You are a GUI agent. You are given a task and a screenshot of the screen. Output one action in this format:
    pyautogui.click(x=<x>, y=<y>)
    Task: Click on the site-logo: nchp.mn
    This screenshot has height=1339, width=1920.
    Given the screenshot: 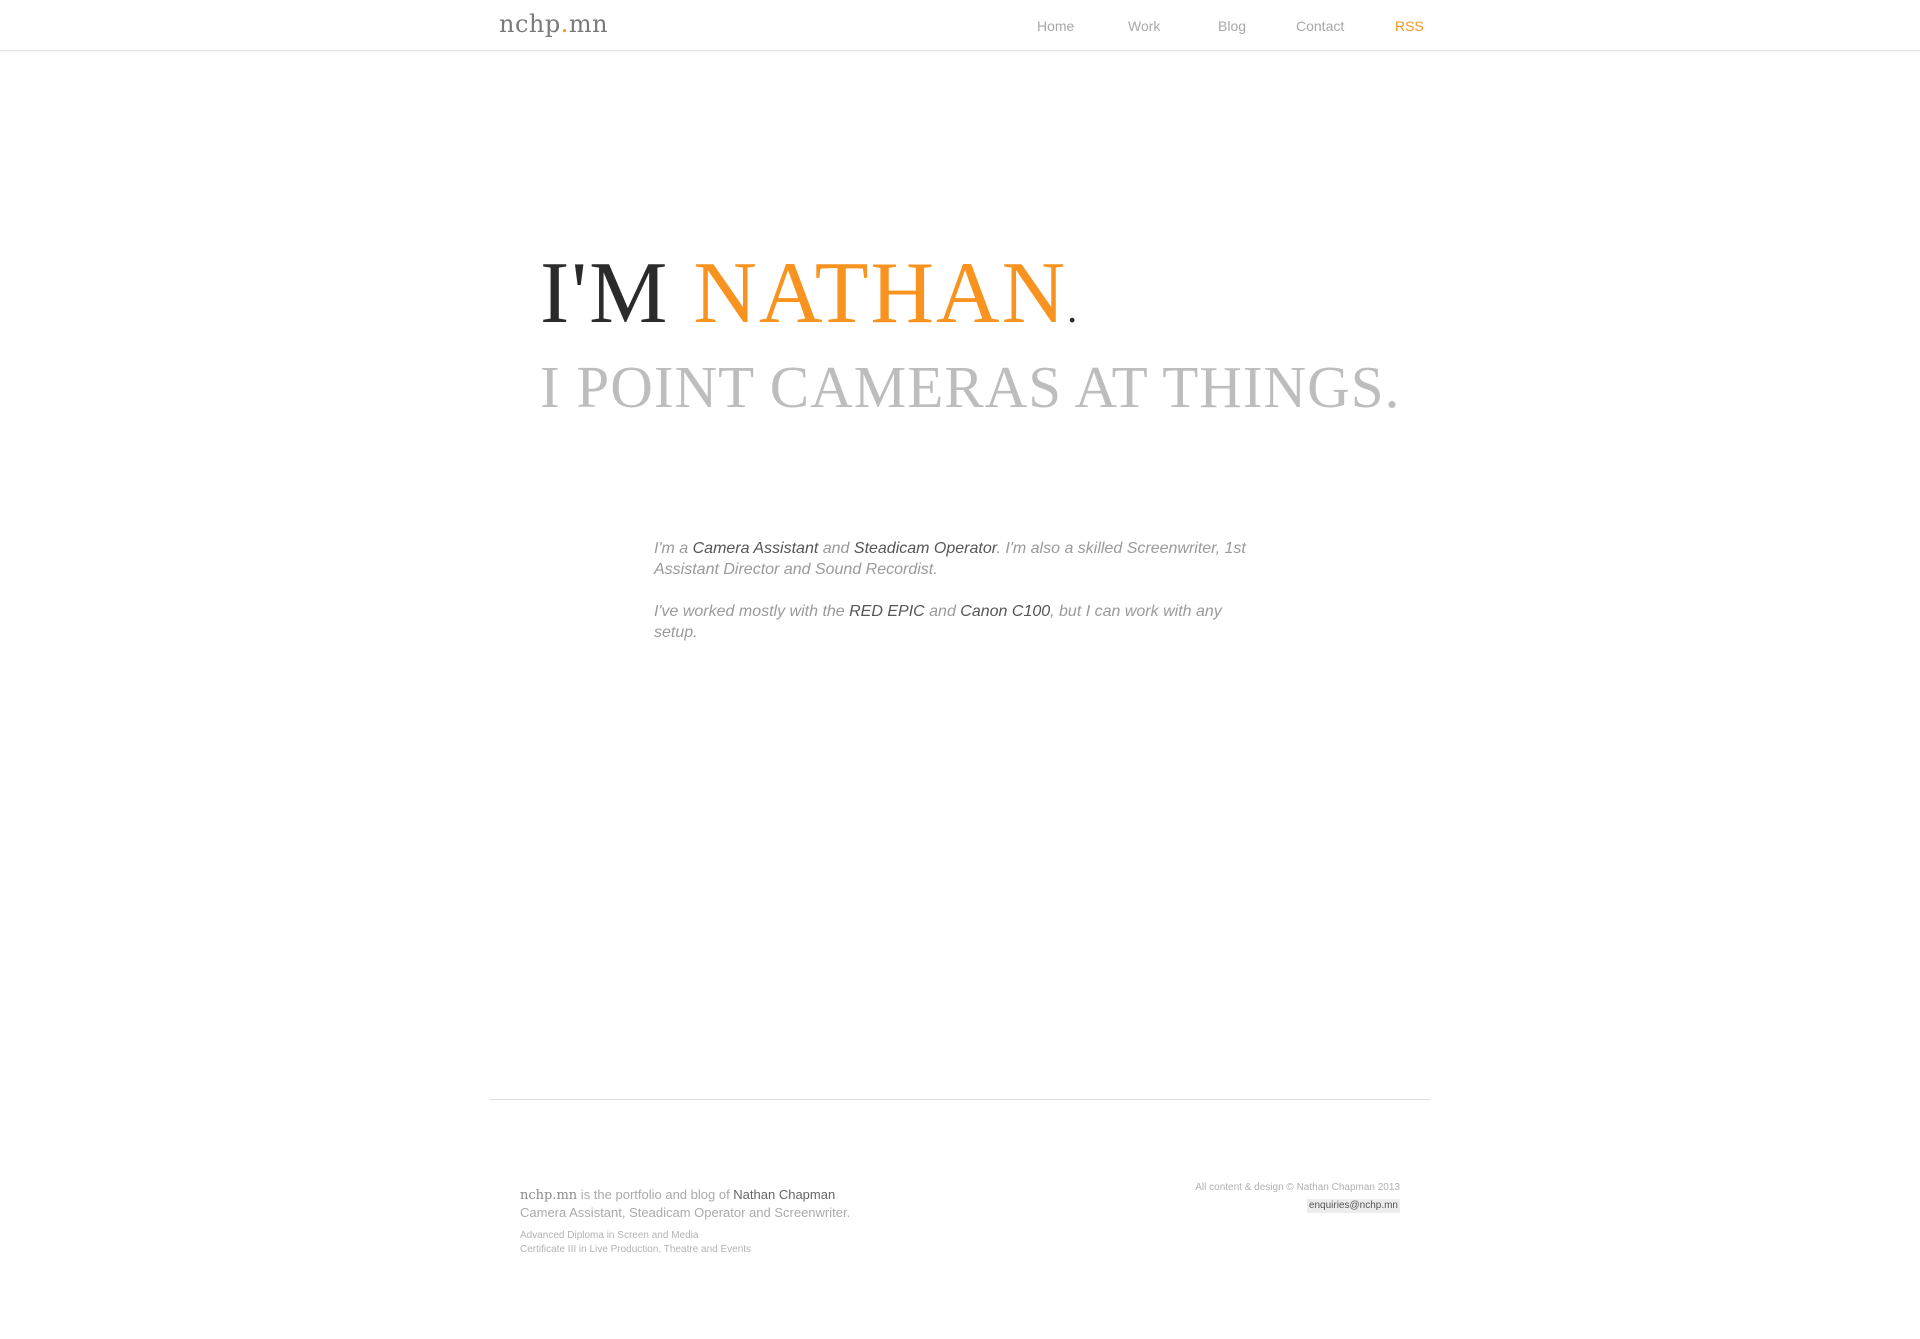 What is the action you would take?
    pyautogui.click(x=553, y=24)
    